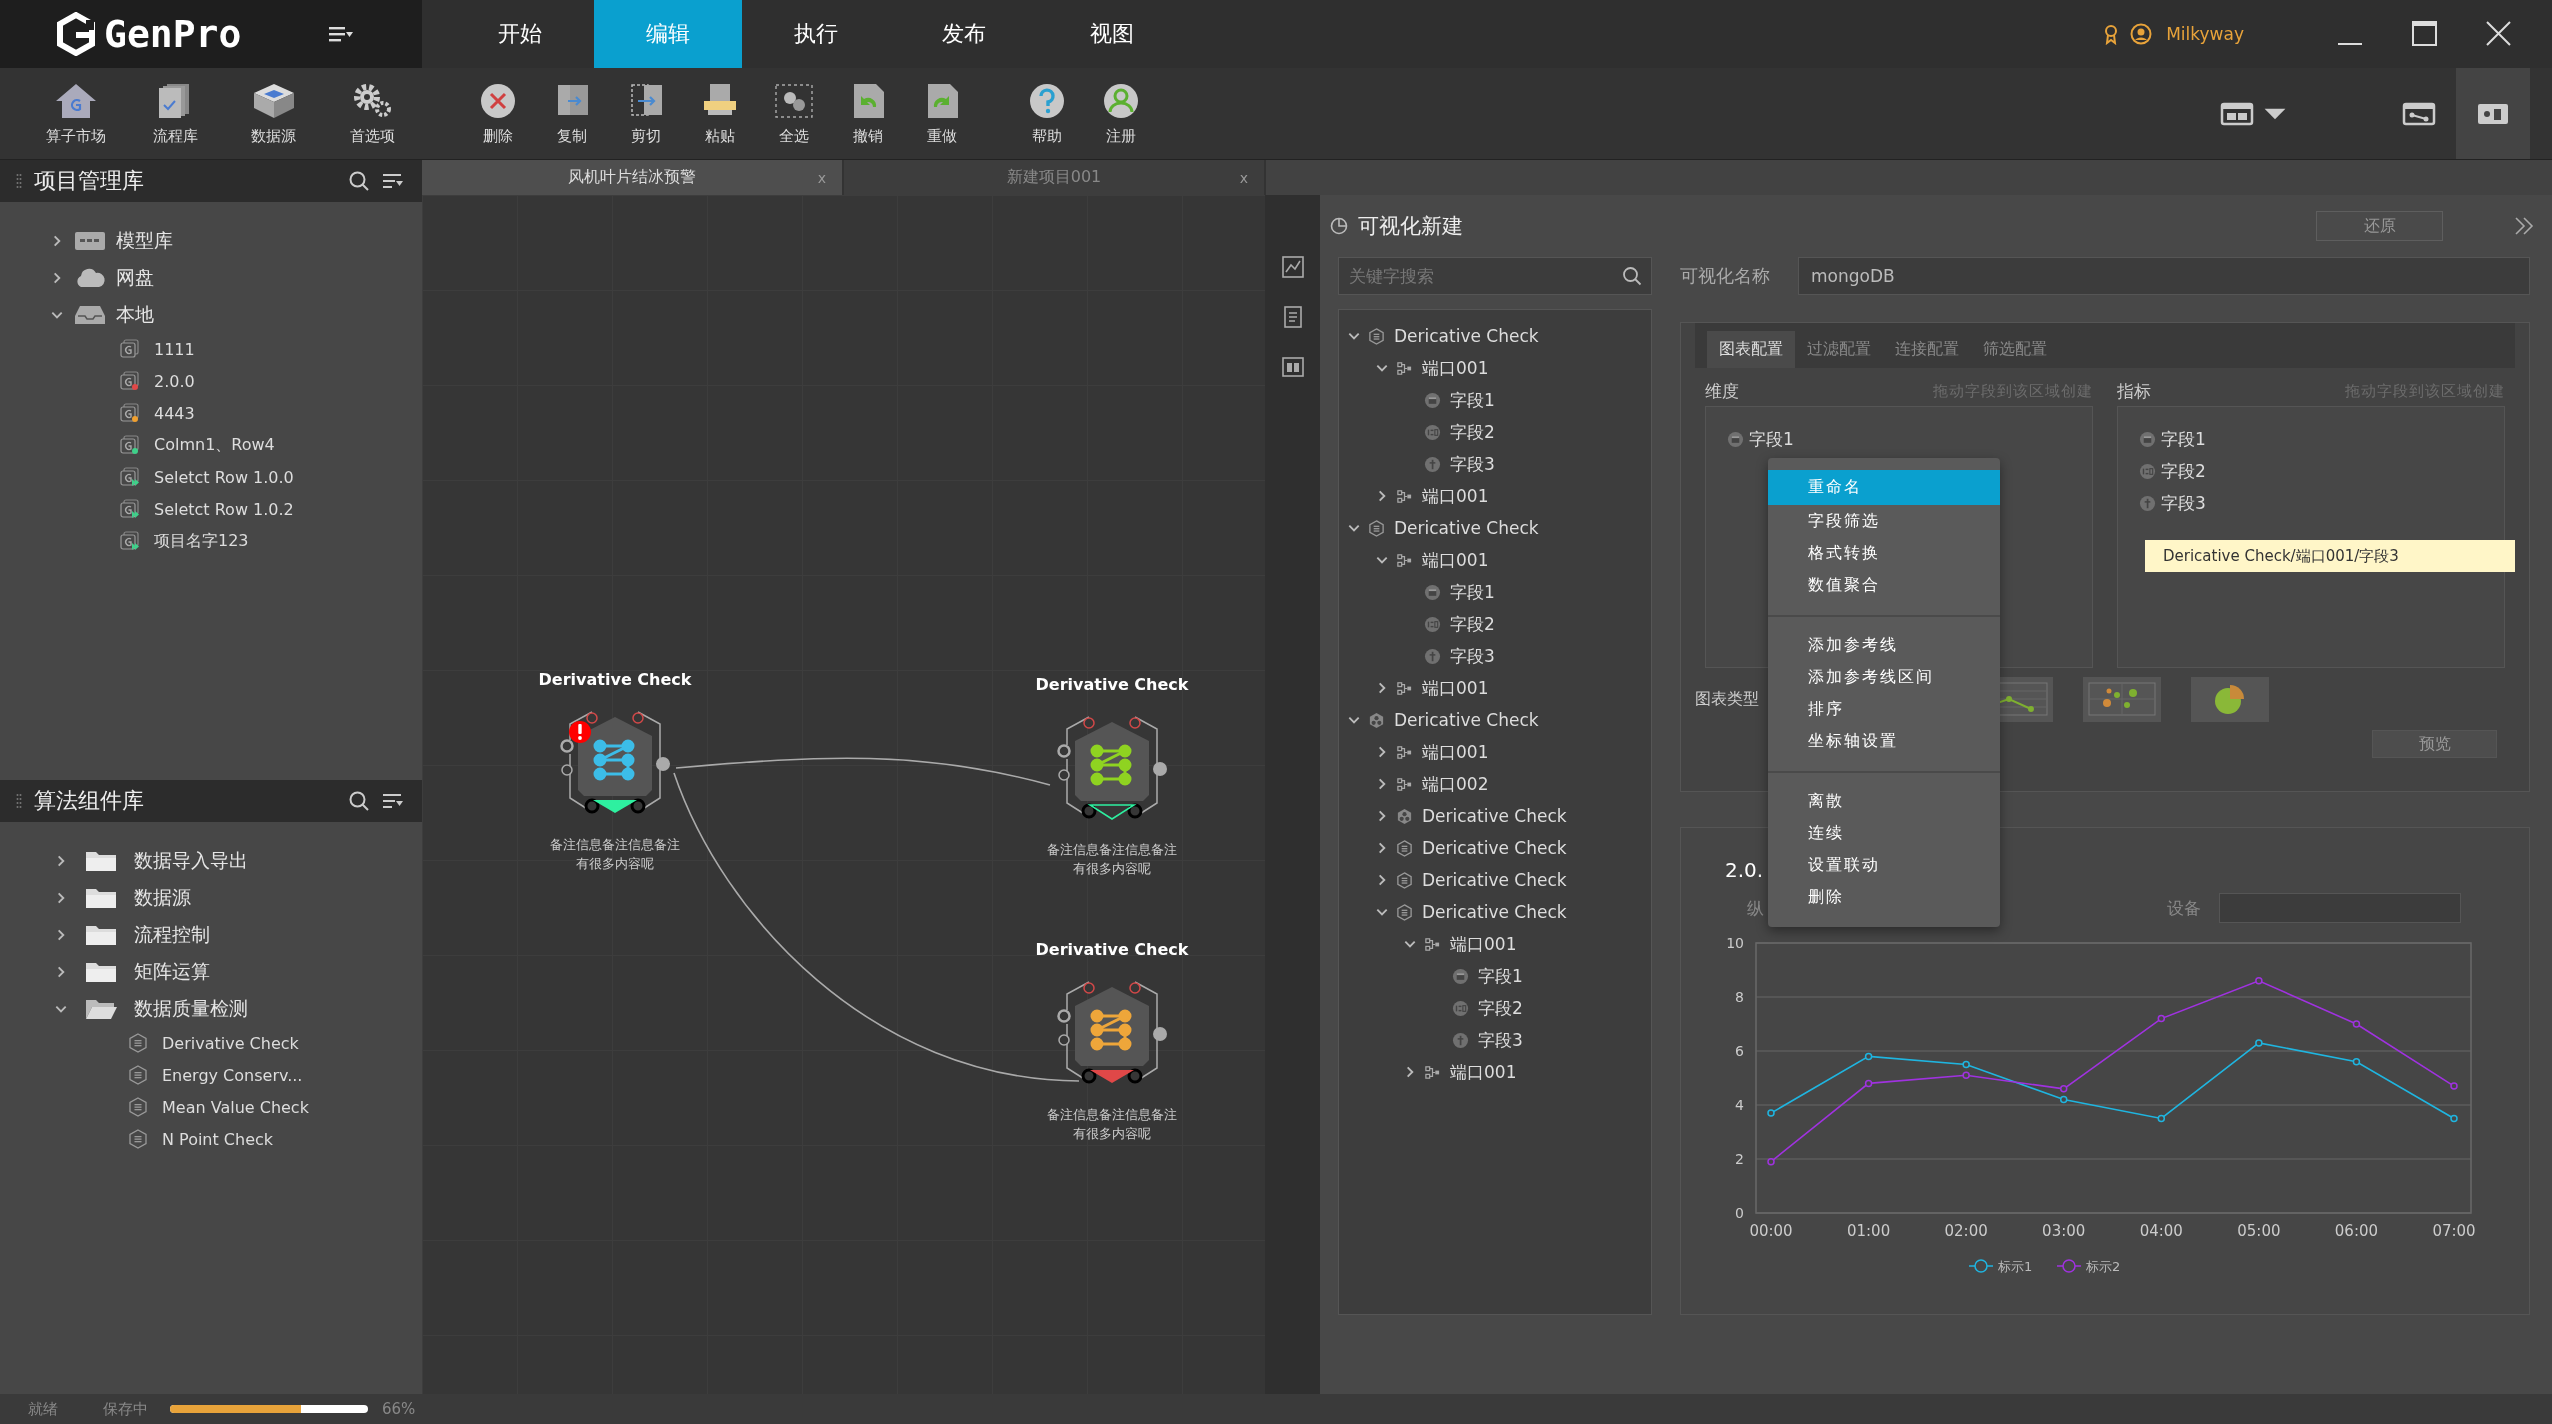 This screenshot has height=1424, width=2552. Describe the element at coordinates (2161, 1231) in the screenshot. I see `axis-label: 04:00` at that location.